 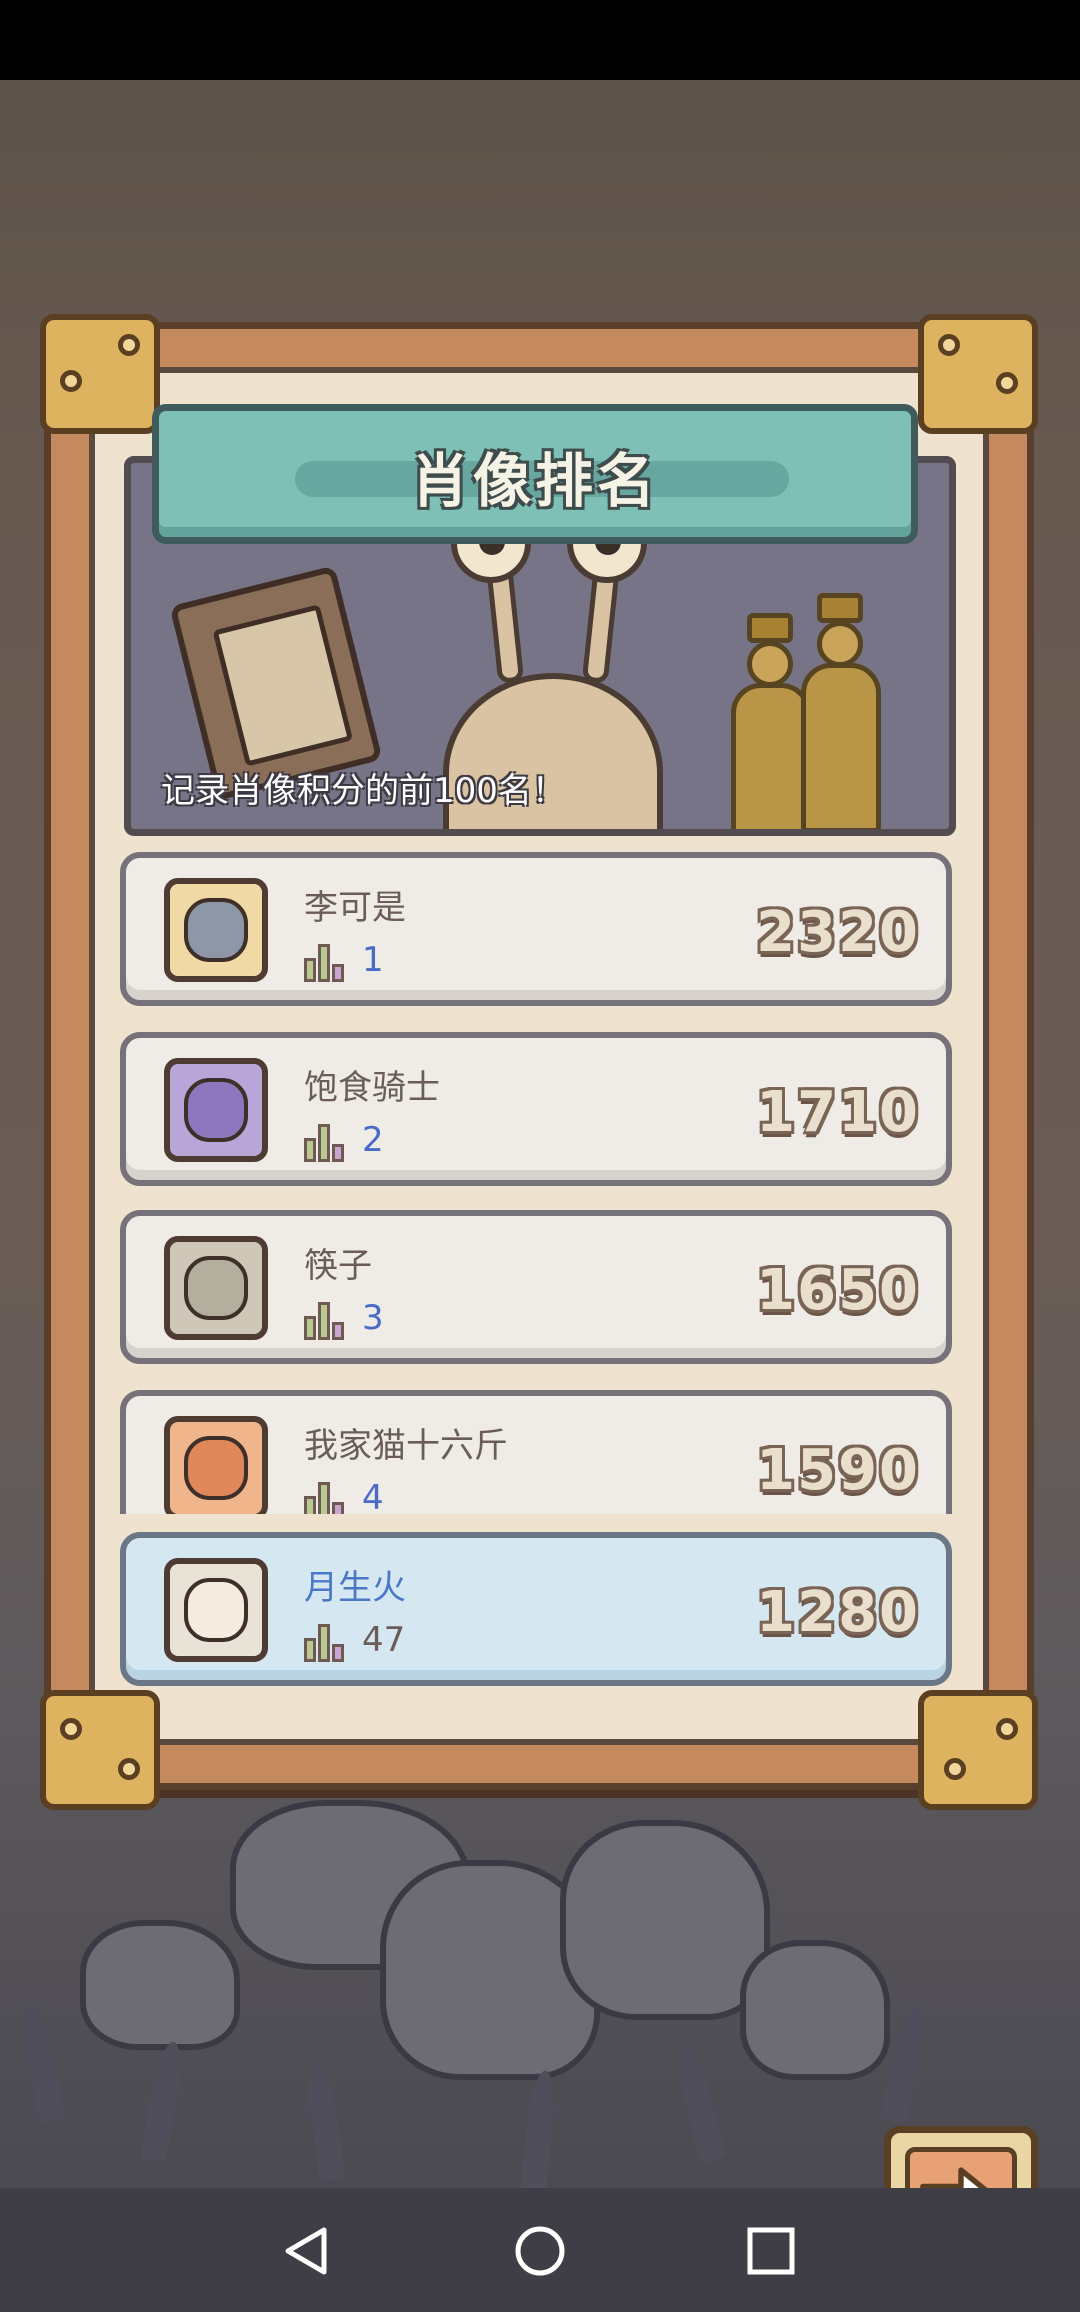 I want to click on player-name: 饱食骑士, so click(x=372, y=1088).